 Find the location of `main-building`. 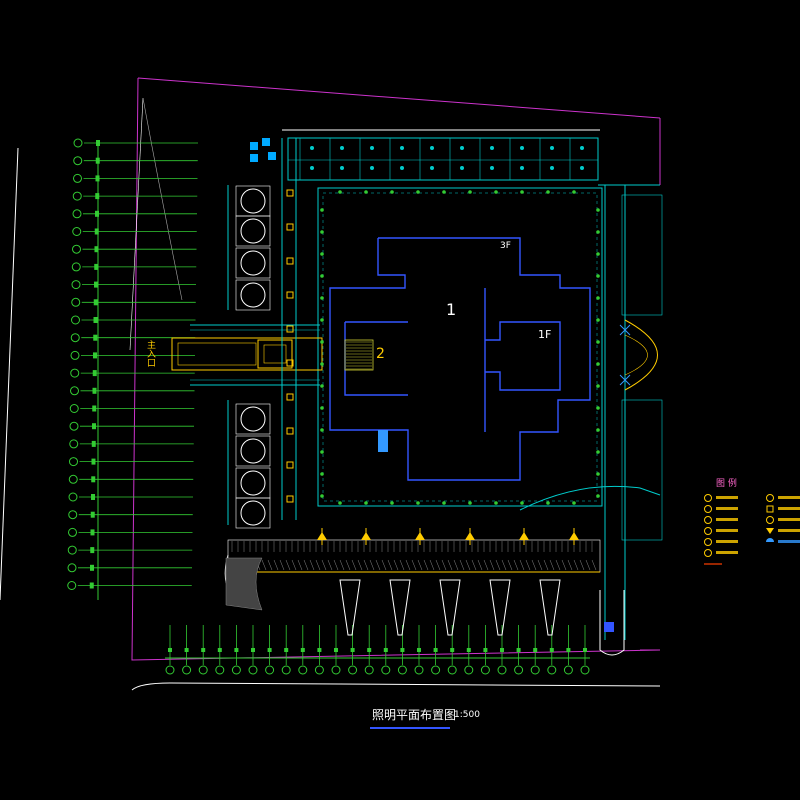

main-building is located at coordinates (460, 359).